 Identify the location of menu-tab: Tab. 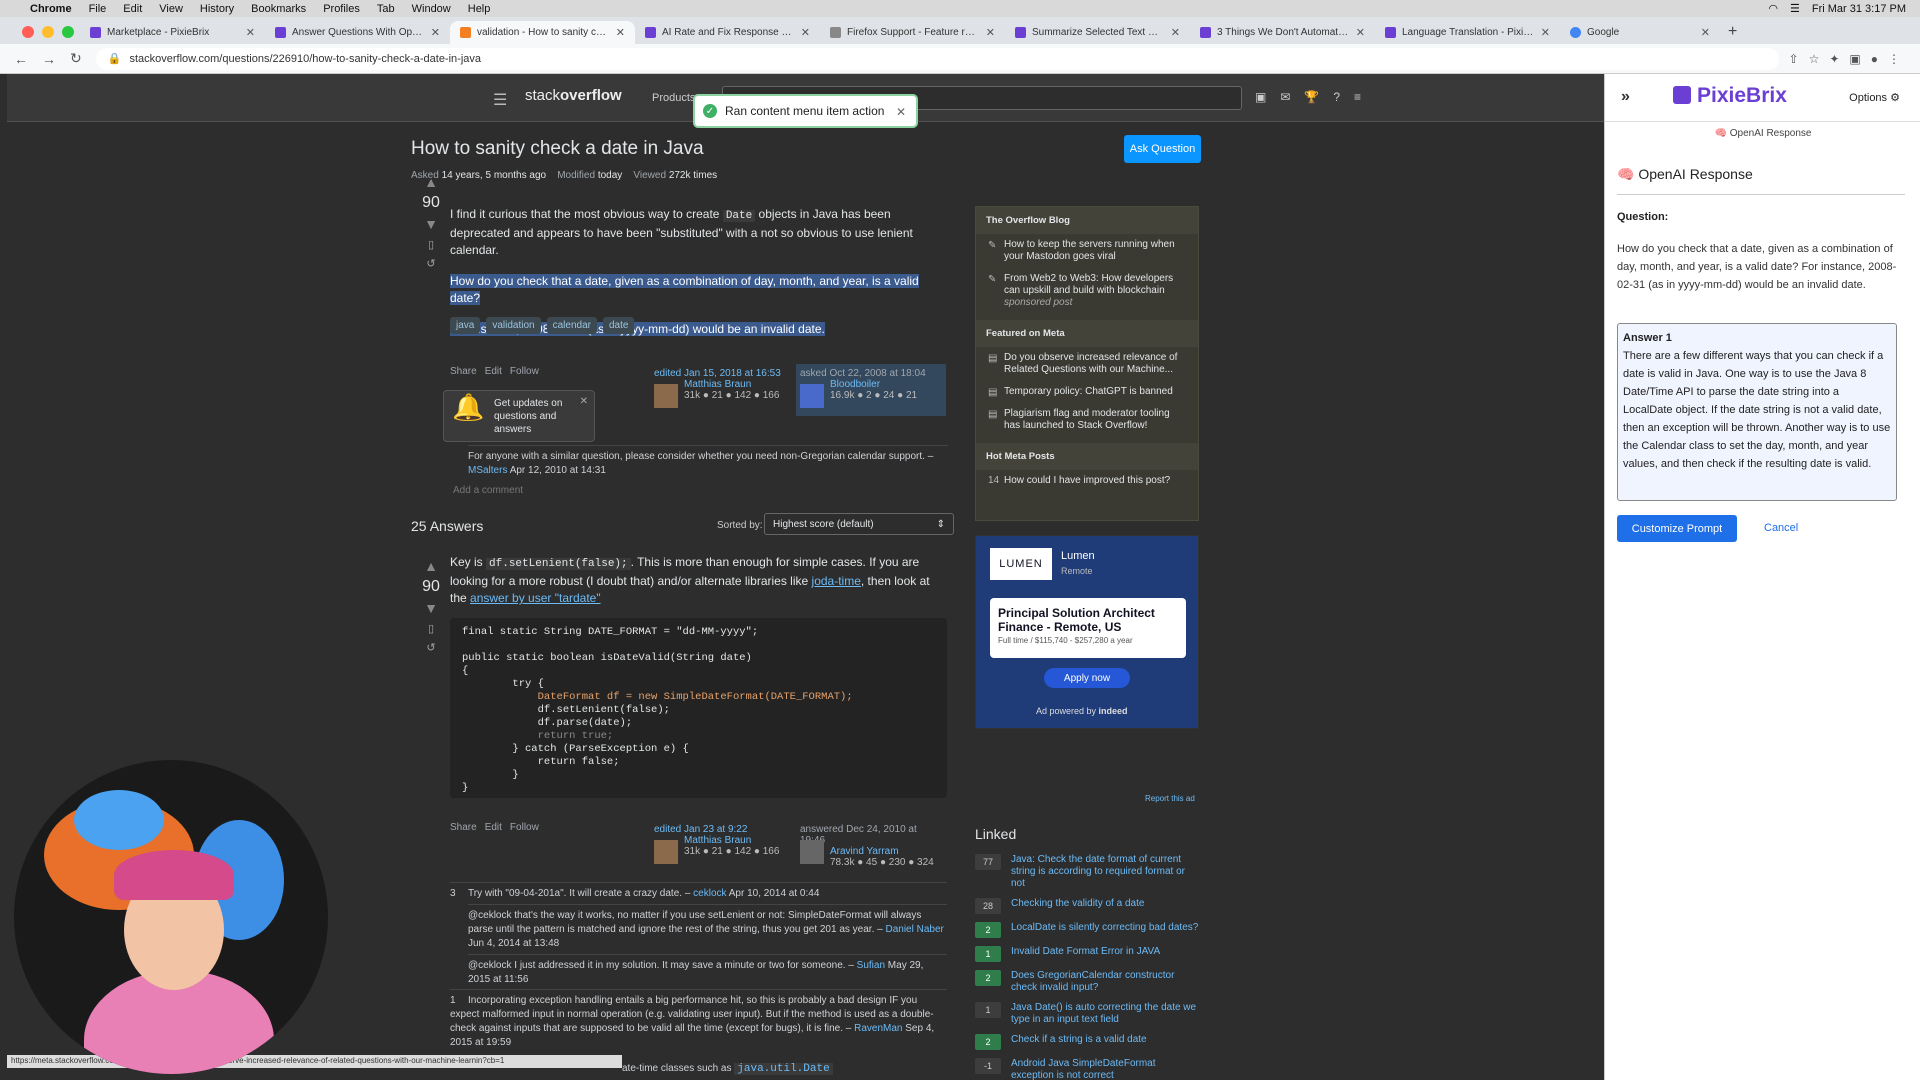
(386, 9).